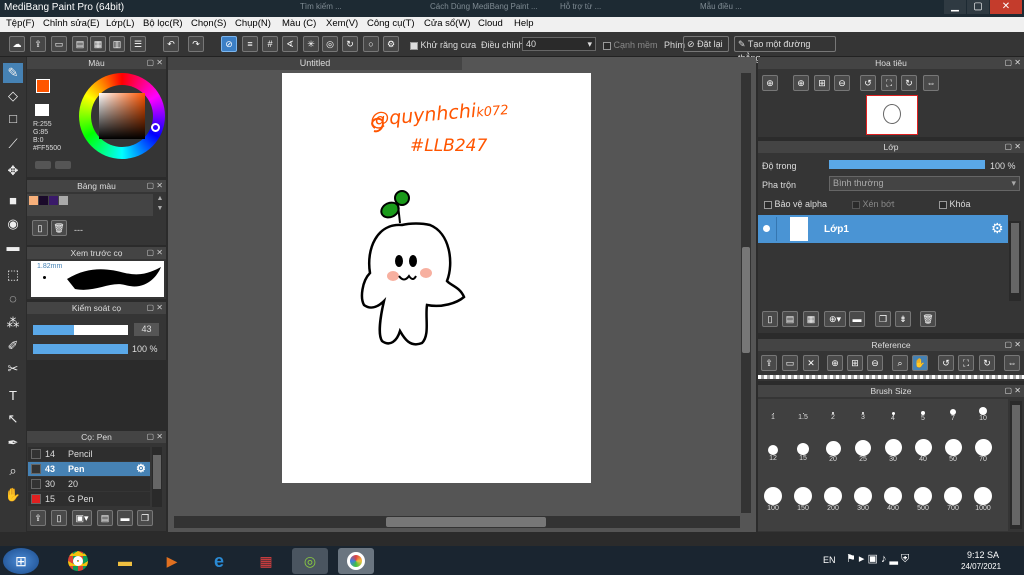 The width and height of the screenshot is (1024, 575). I want to click on line-tool-icon: ⟋, so click(13, 144).